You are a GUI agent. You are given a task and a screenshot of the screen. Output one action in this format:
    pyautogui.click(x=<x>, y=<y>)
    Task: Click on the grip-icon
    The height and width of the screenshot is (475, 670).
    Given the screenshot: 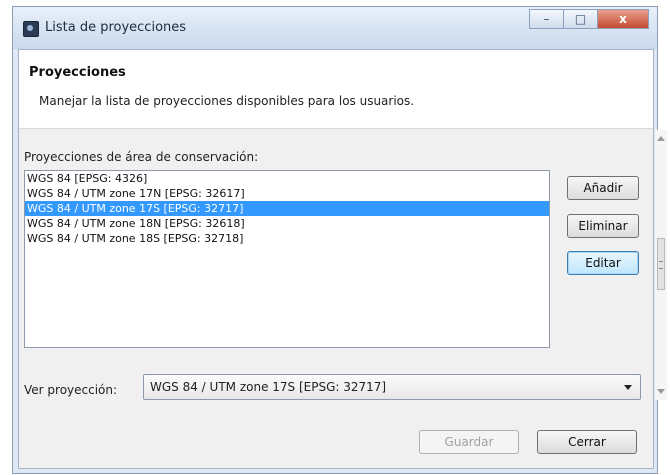 What is the action you would take?
    pyautogui.click(x=661, y=265)
    